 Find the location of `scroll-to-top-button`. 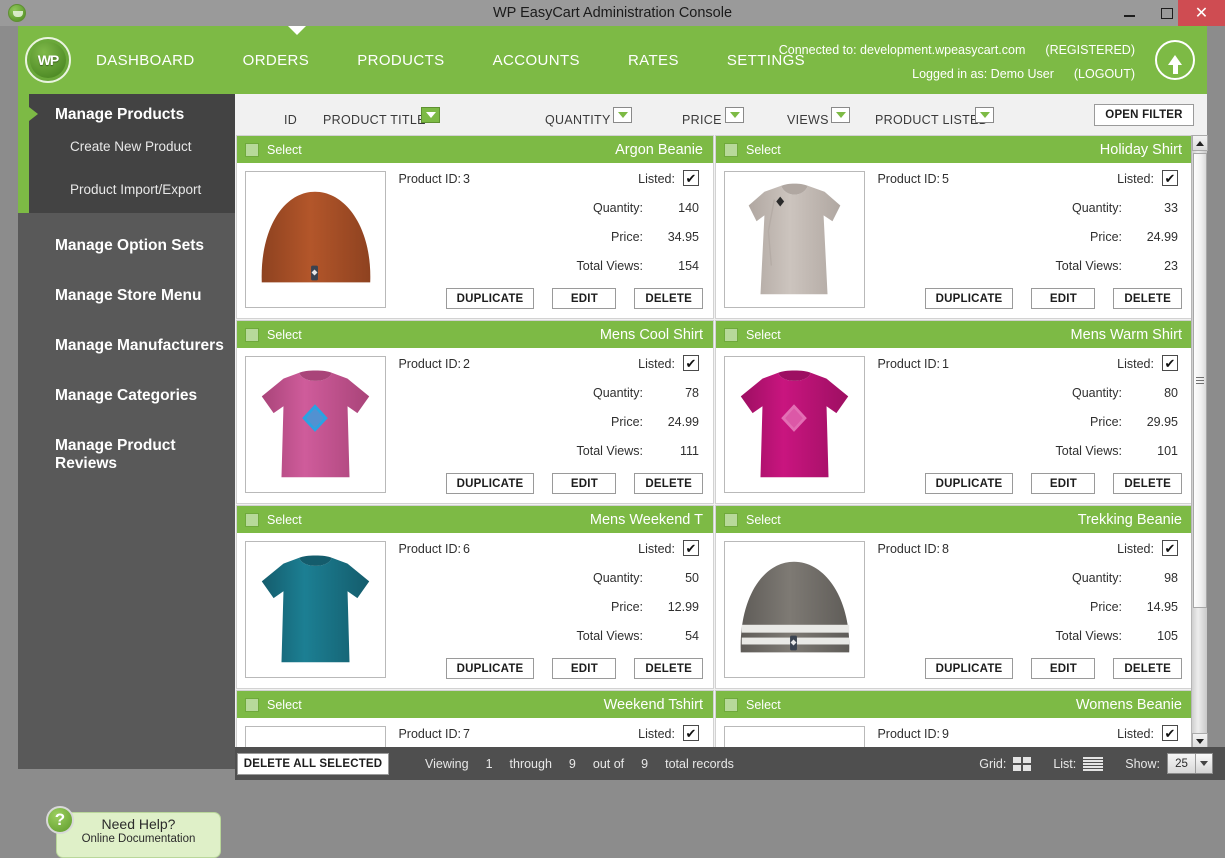

scroll-to-top-button is located at coordinates (1175, 60).